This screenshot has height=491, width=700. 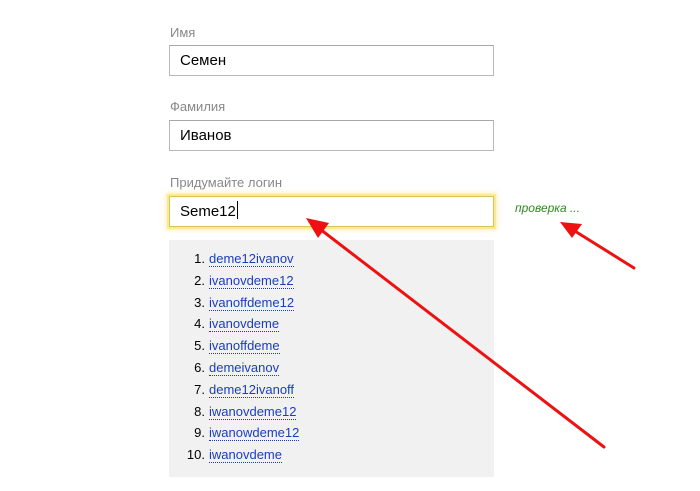 I want to click on suggestion-number: 3., so click(x=199, y=302).